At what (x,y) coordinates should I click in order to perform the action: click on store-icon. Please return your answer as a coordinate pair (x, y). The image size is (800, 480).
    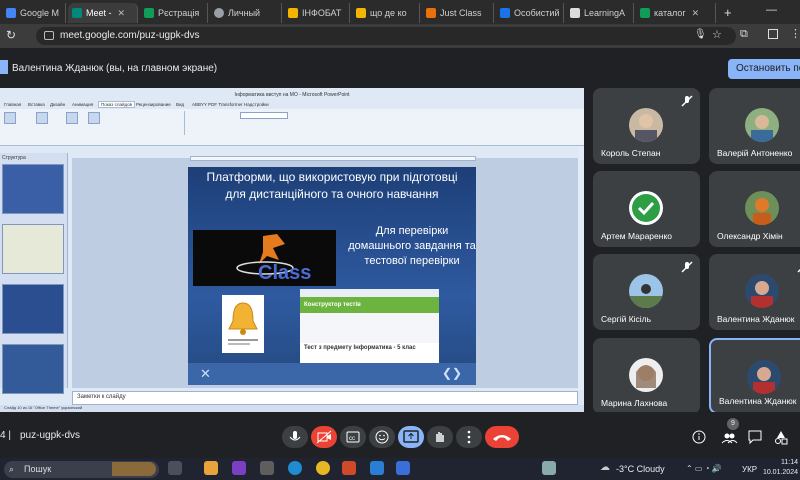
    Looking at the image, I should click on (377, 468).